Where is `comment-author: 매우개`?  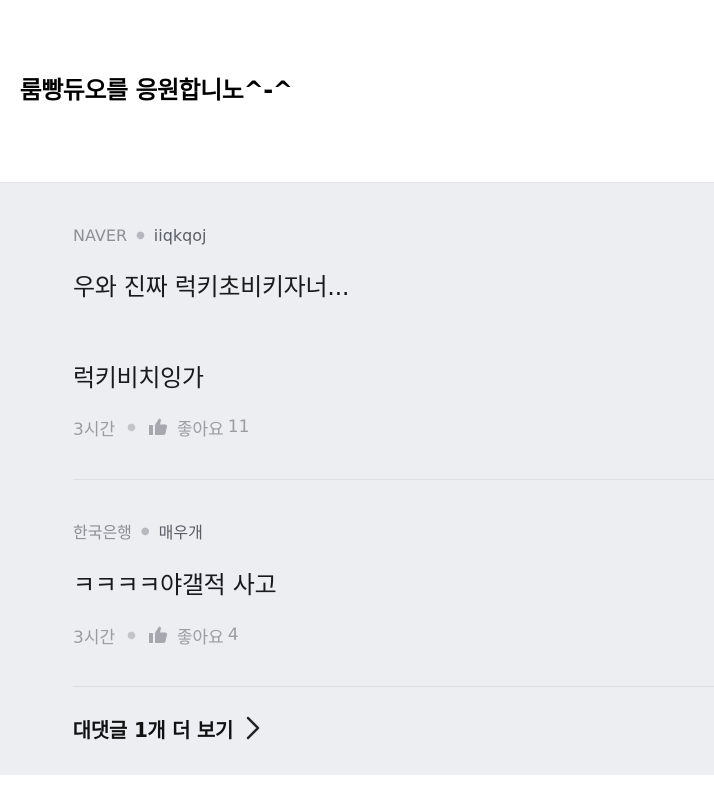 comment-author: 매우개 is located at coordinates (181, 531).